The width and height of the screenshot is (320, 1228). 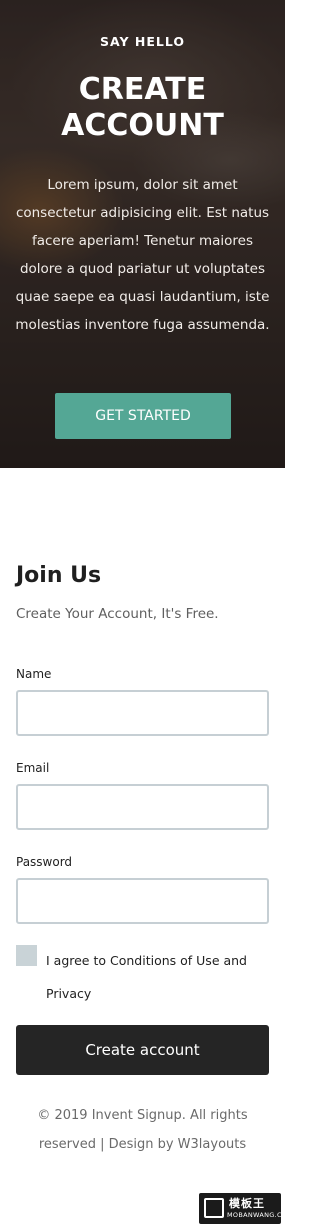 I want to click on name-label: Name, so click(x=34, y=674).